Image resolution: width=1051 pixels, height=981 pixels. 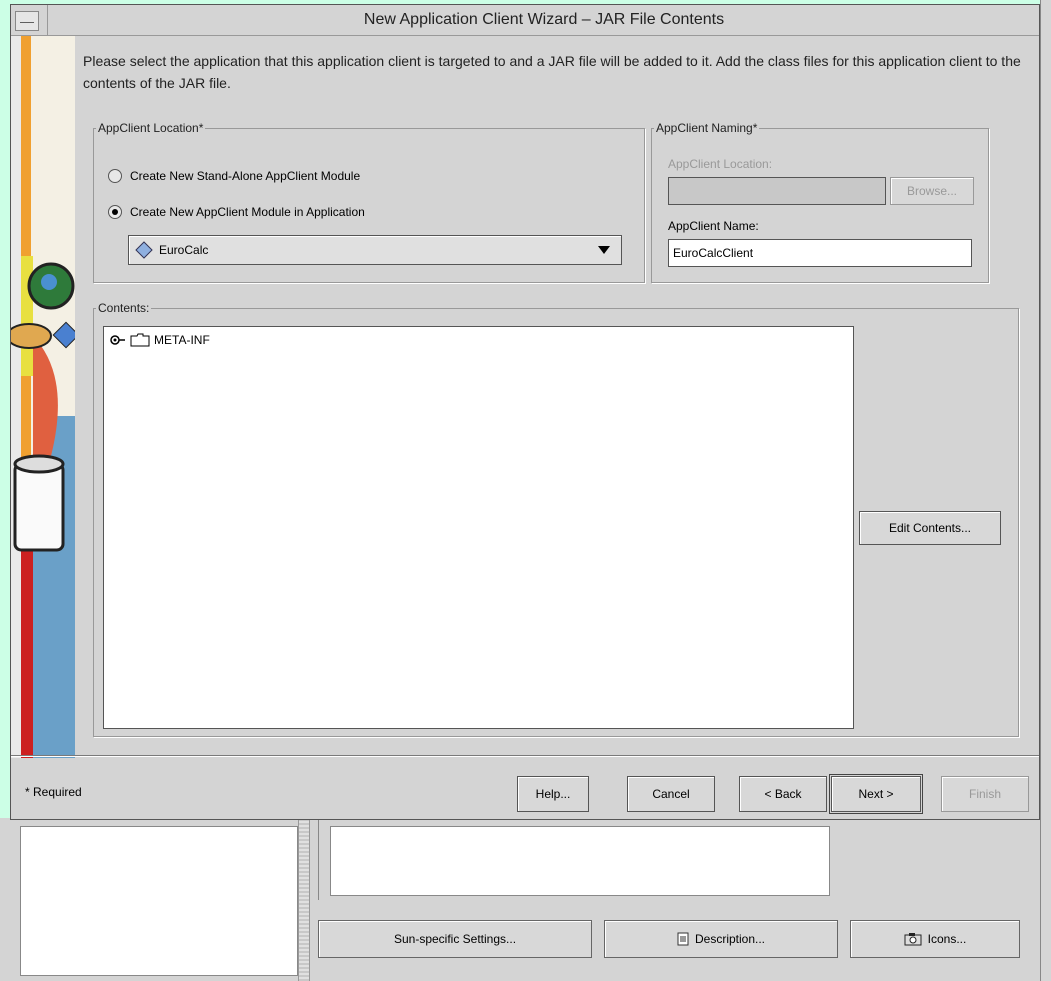 What do you see at coordinates (140, 340) in the screenshot?
I see `folder-icon` at bounding box center [140, 340].